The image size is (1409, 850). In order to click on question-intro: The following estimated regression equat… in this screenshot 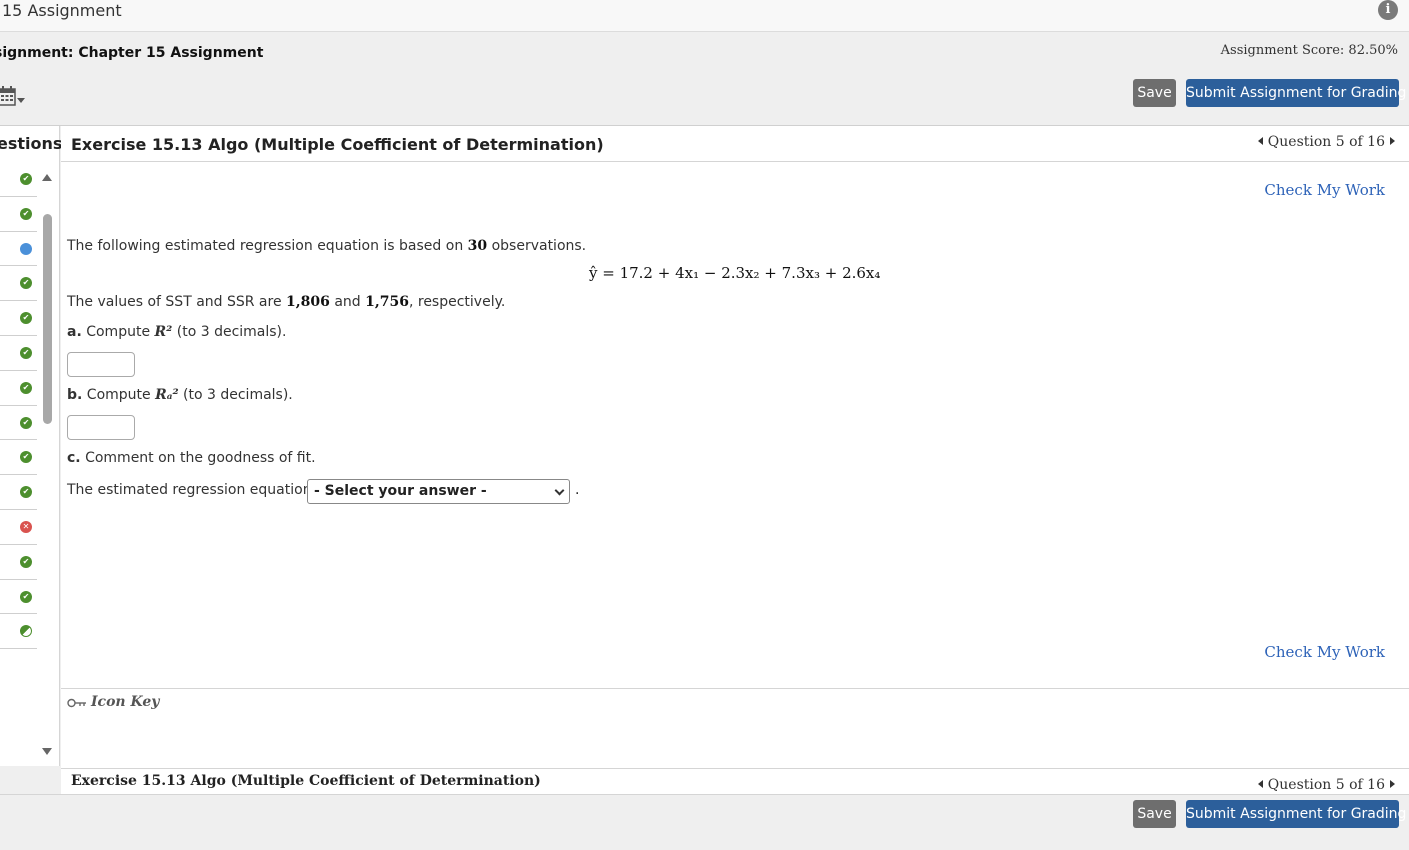, I will do `click(326, 246)`.